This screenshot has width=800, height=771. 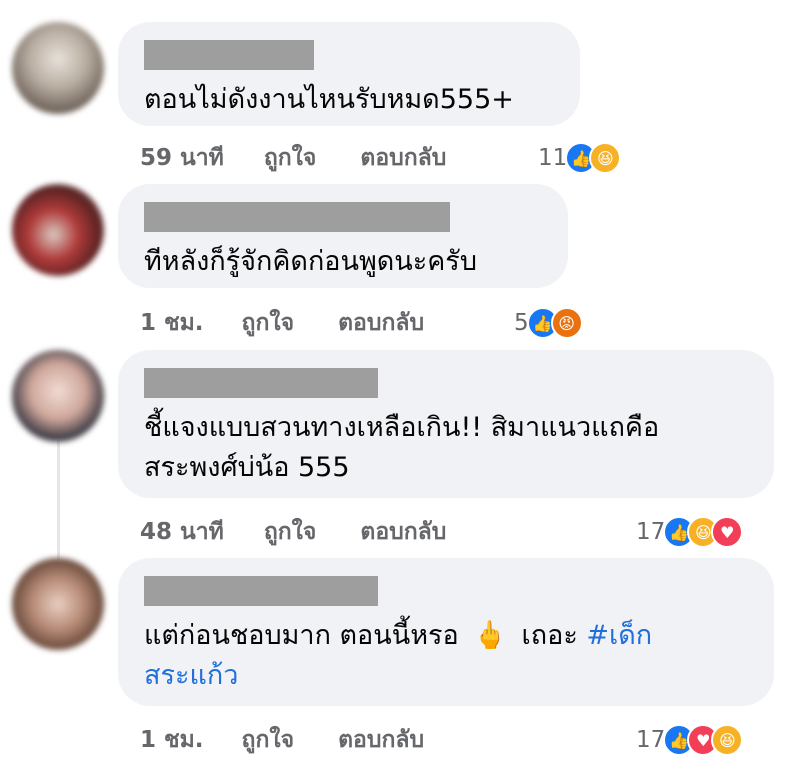 I want to click on comment-actions: 48 นาที ถูกใจ ตอบกลับ, so click(x=293, y=532).